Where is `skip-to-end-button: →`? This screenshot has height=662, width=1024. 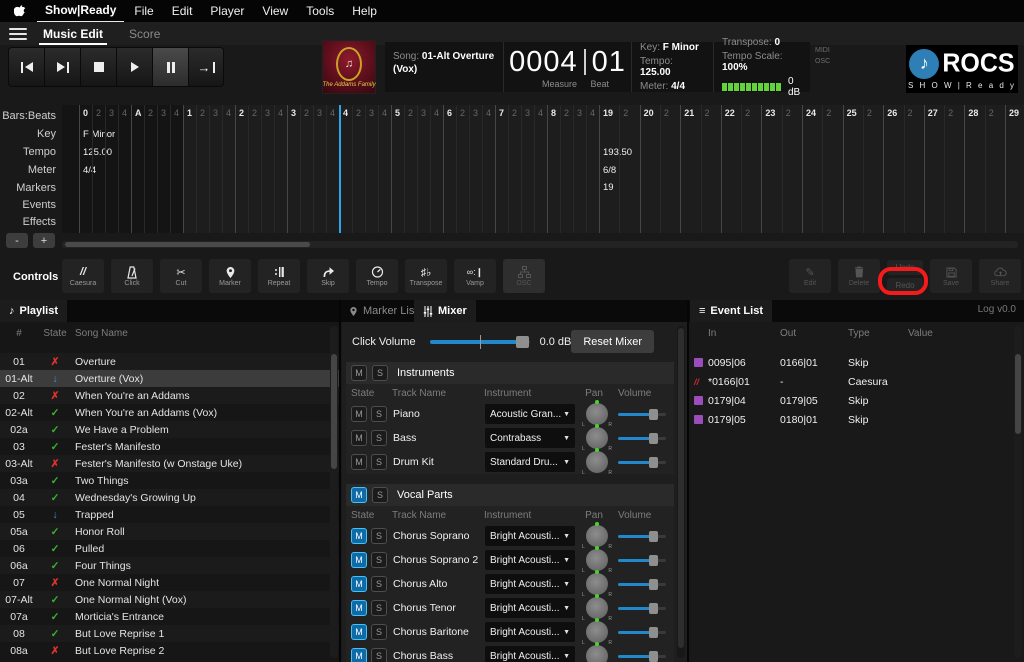
skip-to-end-button: → is located at coordinates (206, 67).